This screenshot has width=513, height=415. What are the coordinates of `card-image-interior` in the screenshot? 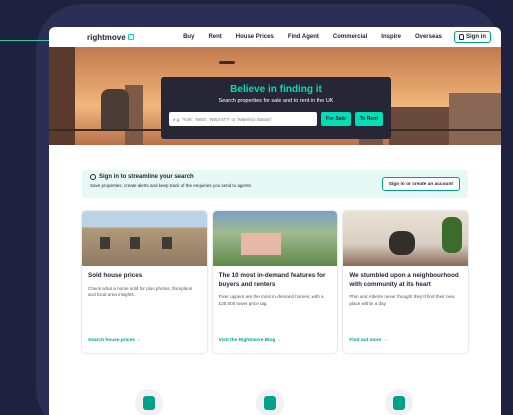 It's located at (406, 238).